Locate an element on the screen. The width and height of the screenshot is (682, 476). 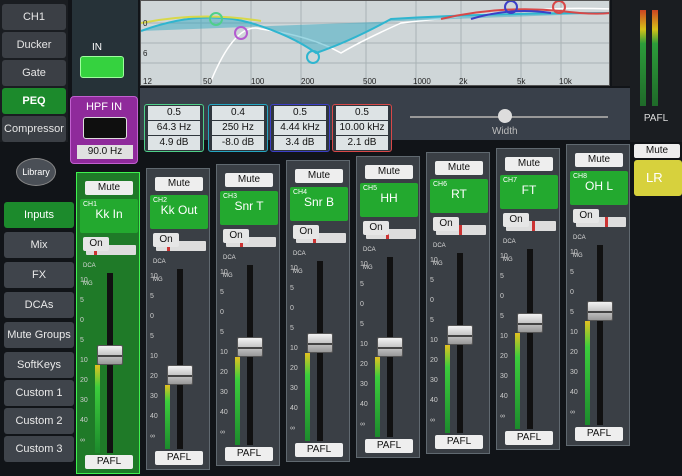
band-3-gain: 3.4 dB is located at coordinates (300, 143).